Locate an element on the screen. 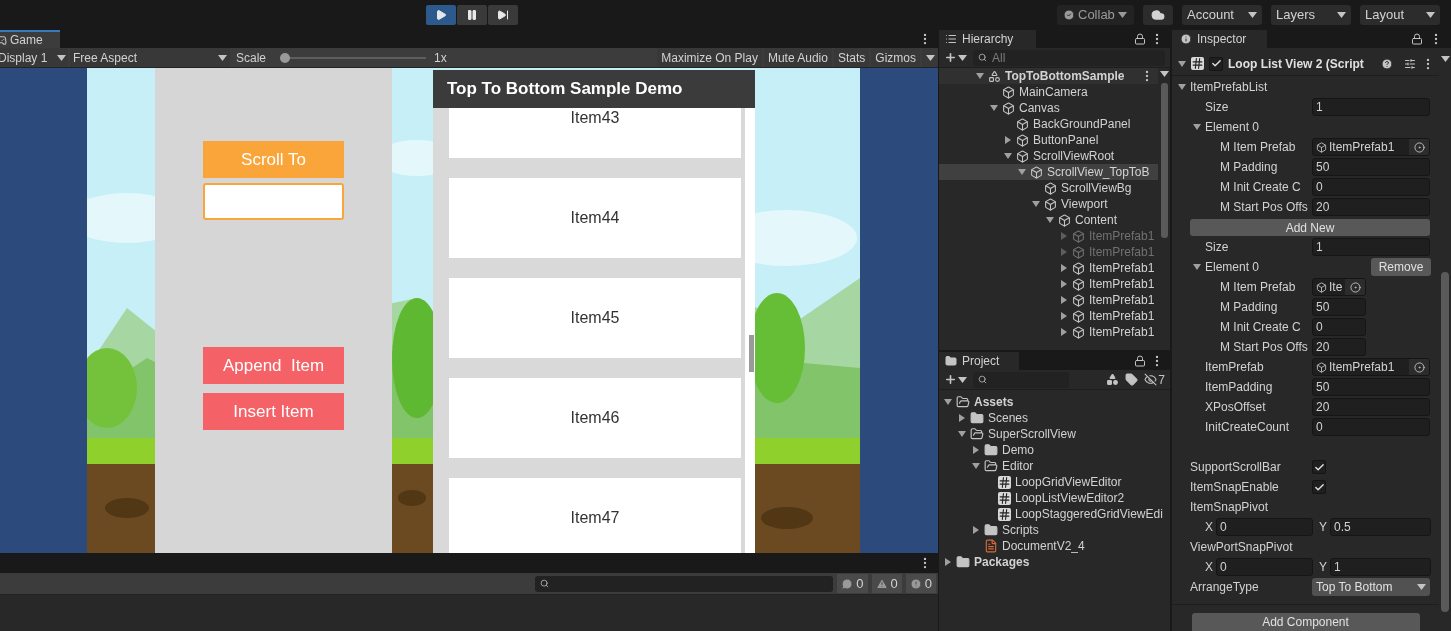 This screenshot has width=1451, height=631. tree-item: Packages is located at coordinates (1054, 562).